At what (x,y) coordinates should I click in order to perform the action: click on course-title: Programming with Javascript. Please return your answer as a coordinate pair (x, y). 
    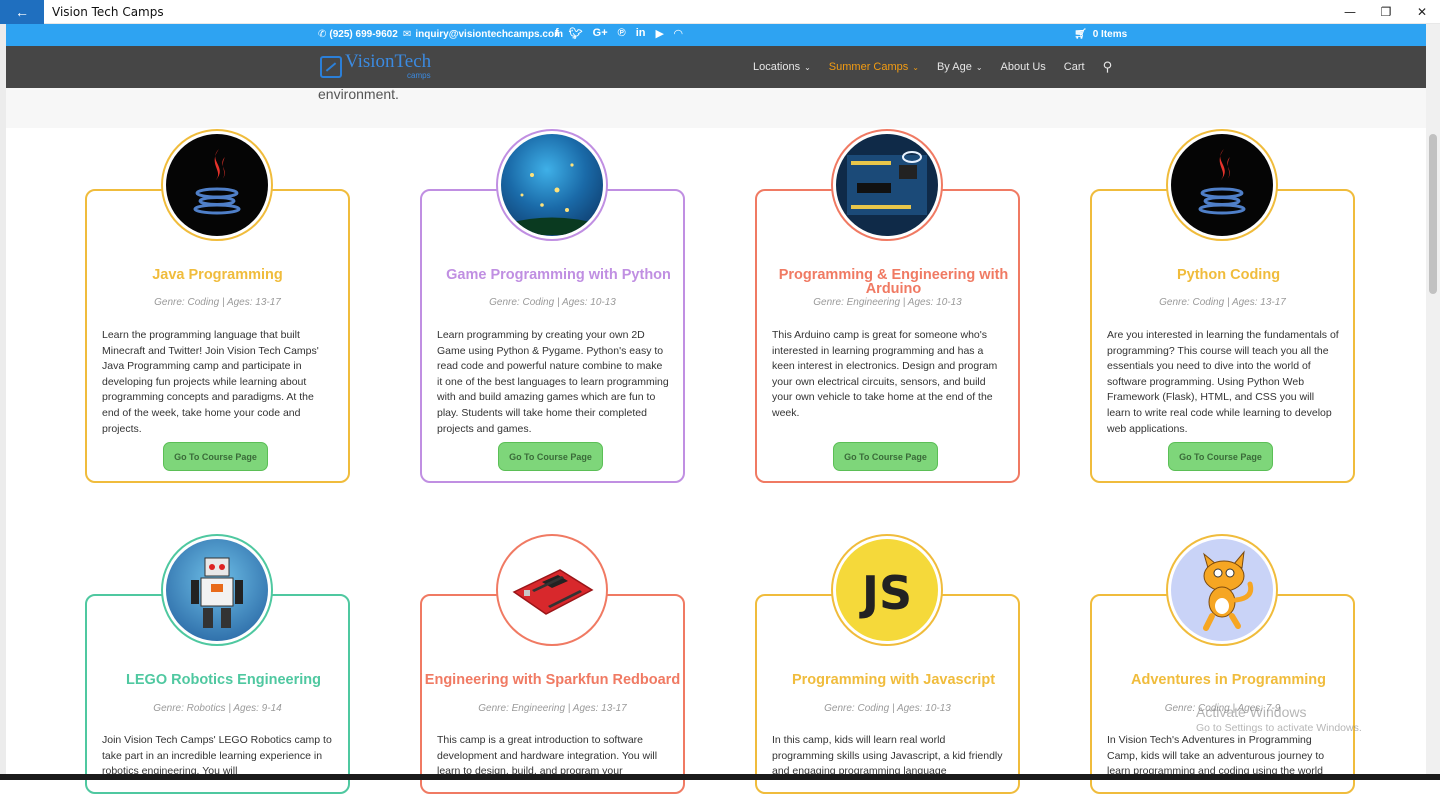
    Looking at the image, I should click on (893, 680).